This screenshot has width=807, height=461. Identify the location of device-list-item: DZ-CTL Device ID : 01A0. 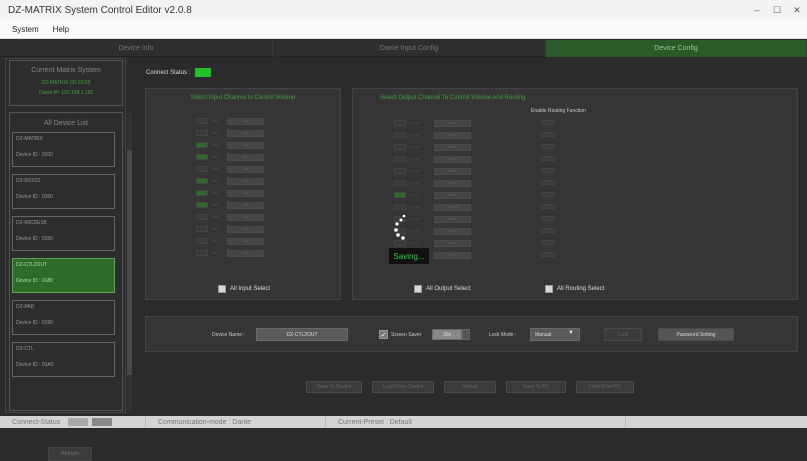
(63, 359).